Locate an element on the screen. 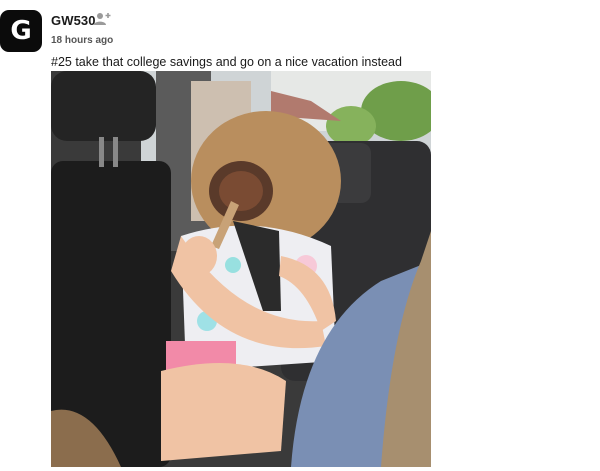 The height and width of the screenshot is (471, 600). user-avatar: G is located at coordinates (21, 31).